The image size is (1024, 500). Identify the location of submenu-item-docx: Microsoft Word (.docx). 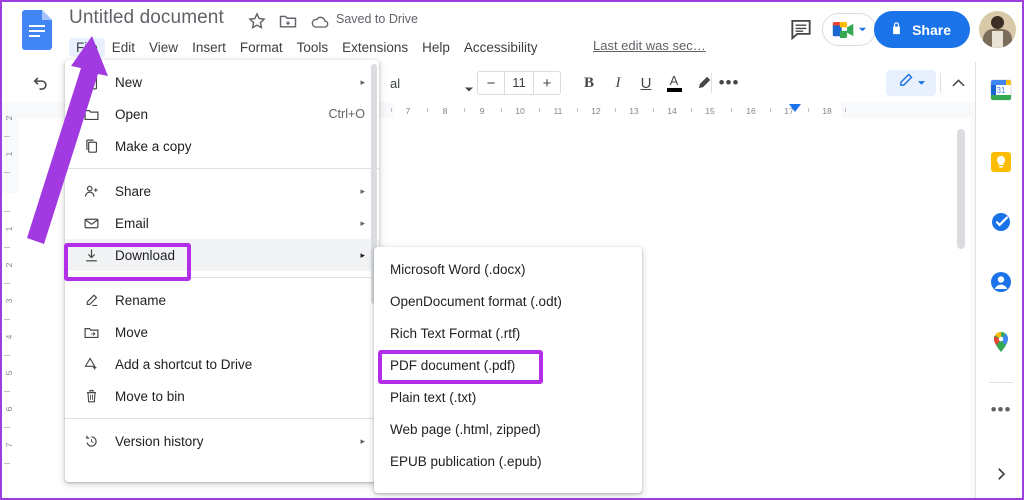
(508, 269).